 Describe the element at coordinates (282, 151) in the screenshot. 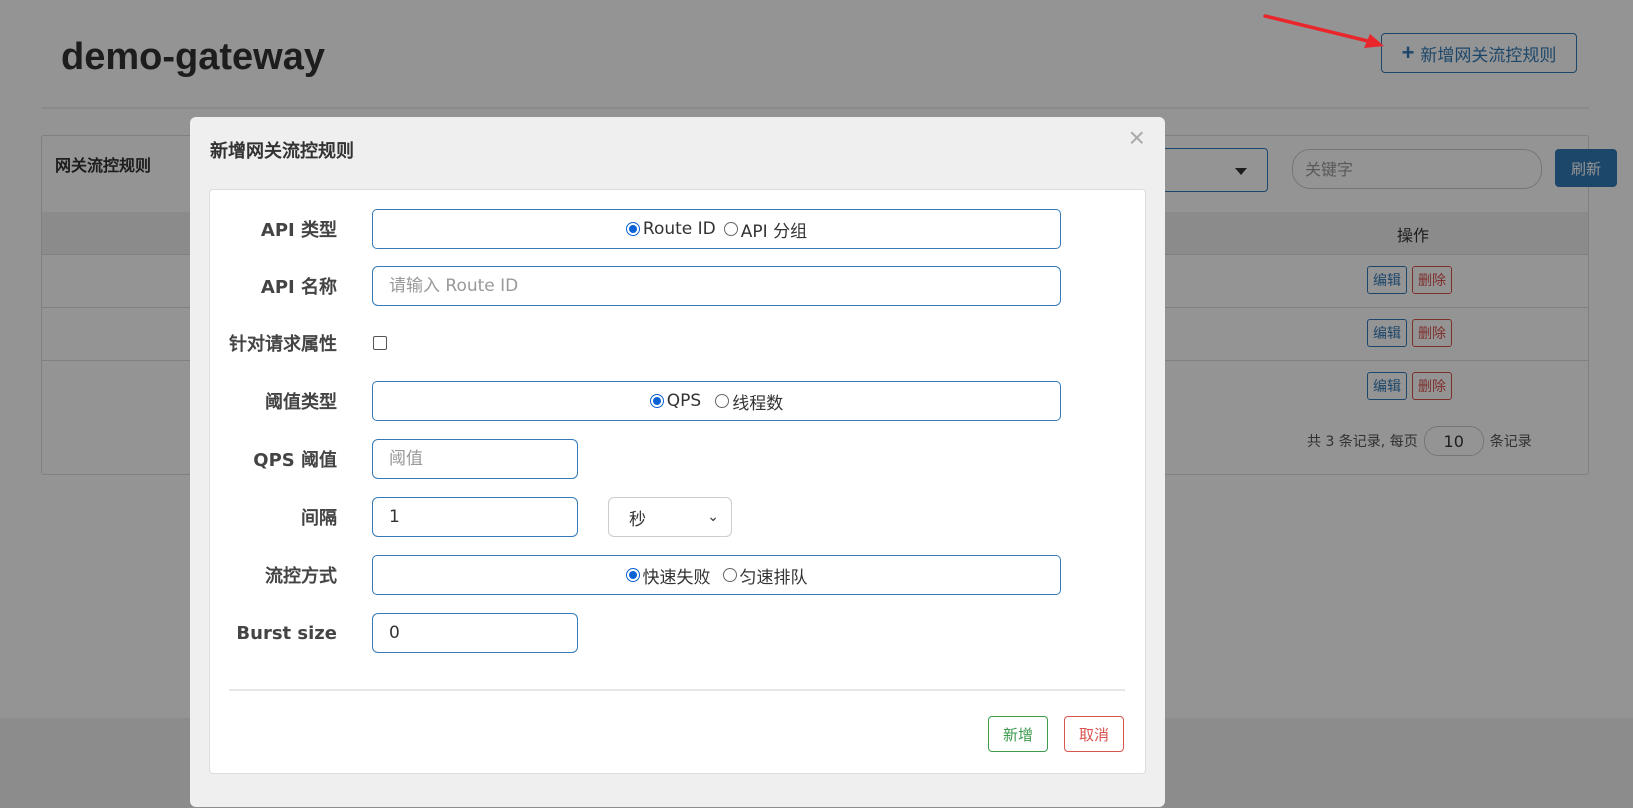

I see `dialog-title: 新增网关流控规则` at that location.